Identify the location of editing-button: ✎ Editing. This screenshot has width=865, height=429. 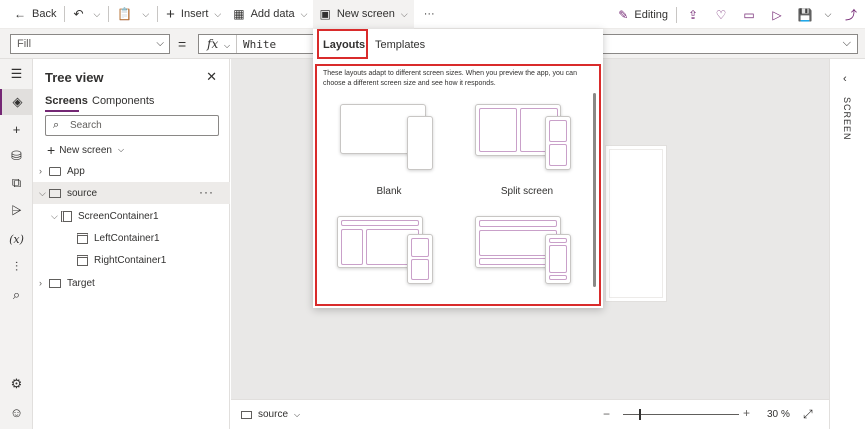
(643, 14).